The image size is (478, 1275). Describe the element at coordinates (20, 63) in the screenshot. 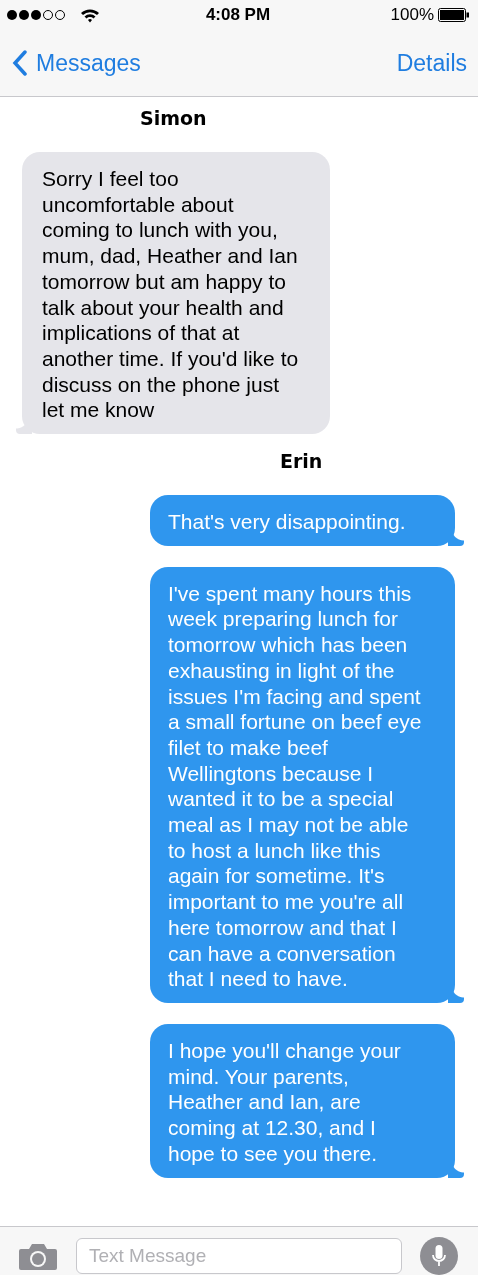

I see `back-chevron-icon` at that location.